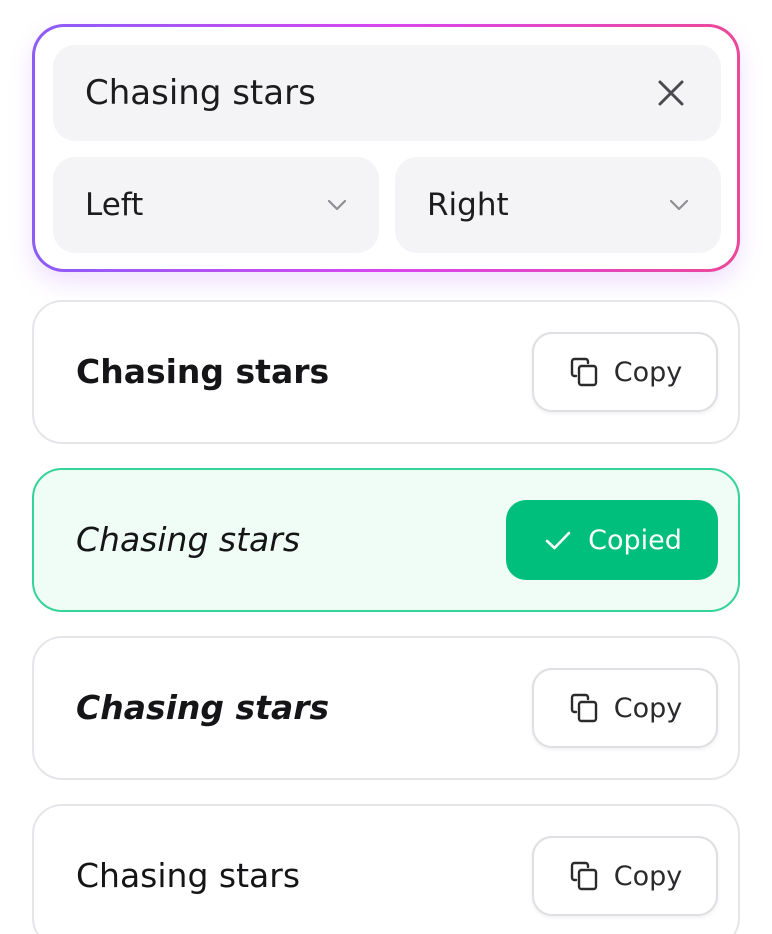 The image size is (772, 934). What do you see at coordinates (558, 540) in the screenshot?
I see `check-icon` at bounding box center [558, 540].